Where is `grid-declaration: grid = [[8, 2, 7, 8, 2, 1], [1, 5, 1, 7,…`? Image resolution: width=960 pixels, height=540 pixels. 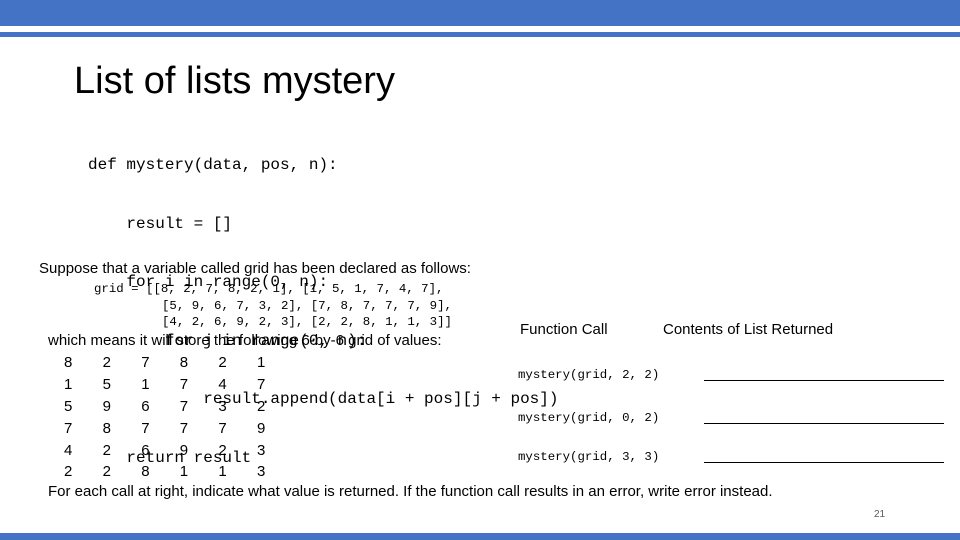 grid-declaration: grid = [[8, 2, 7, 8, 2, 1], [1, 5, 1, 7,… is located at coordinates (273, 306).